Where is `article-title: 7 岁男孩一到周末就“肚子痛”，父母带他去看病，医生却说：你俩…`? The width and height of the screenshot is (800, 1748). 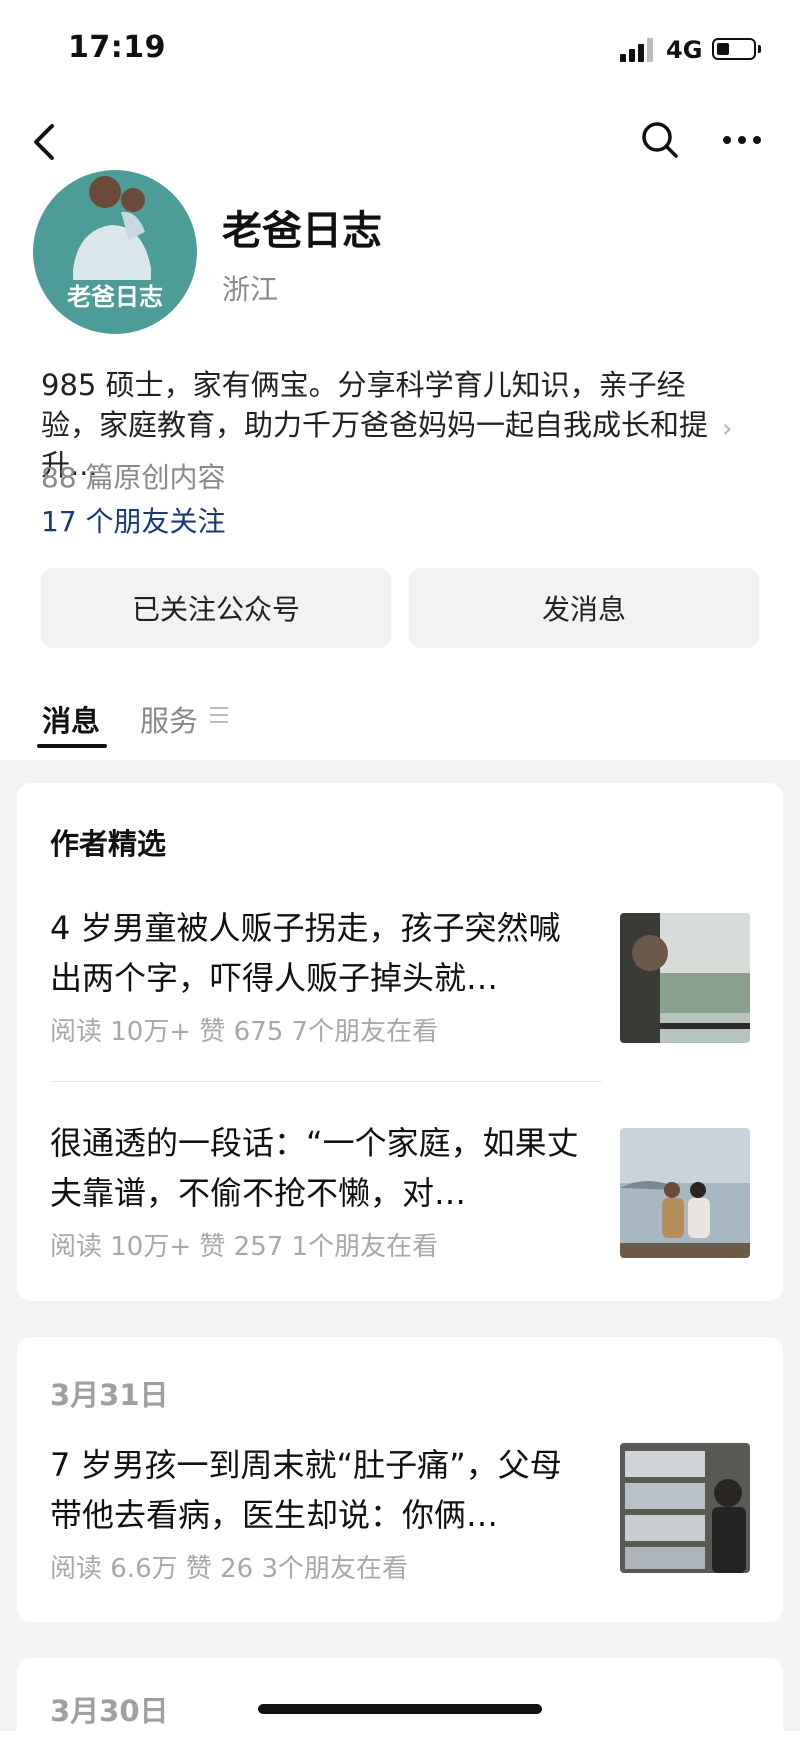 article-title: 7 岁男孩一到周末就“肚子痛”，父母带他去看病，医生却说：你俩… is located at coordinates (320, 1490).